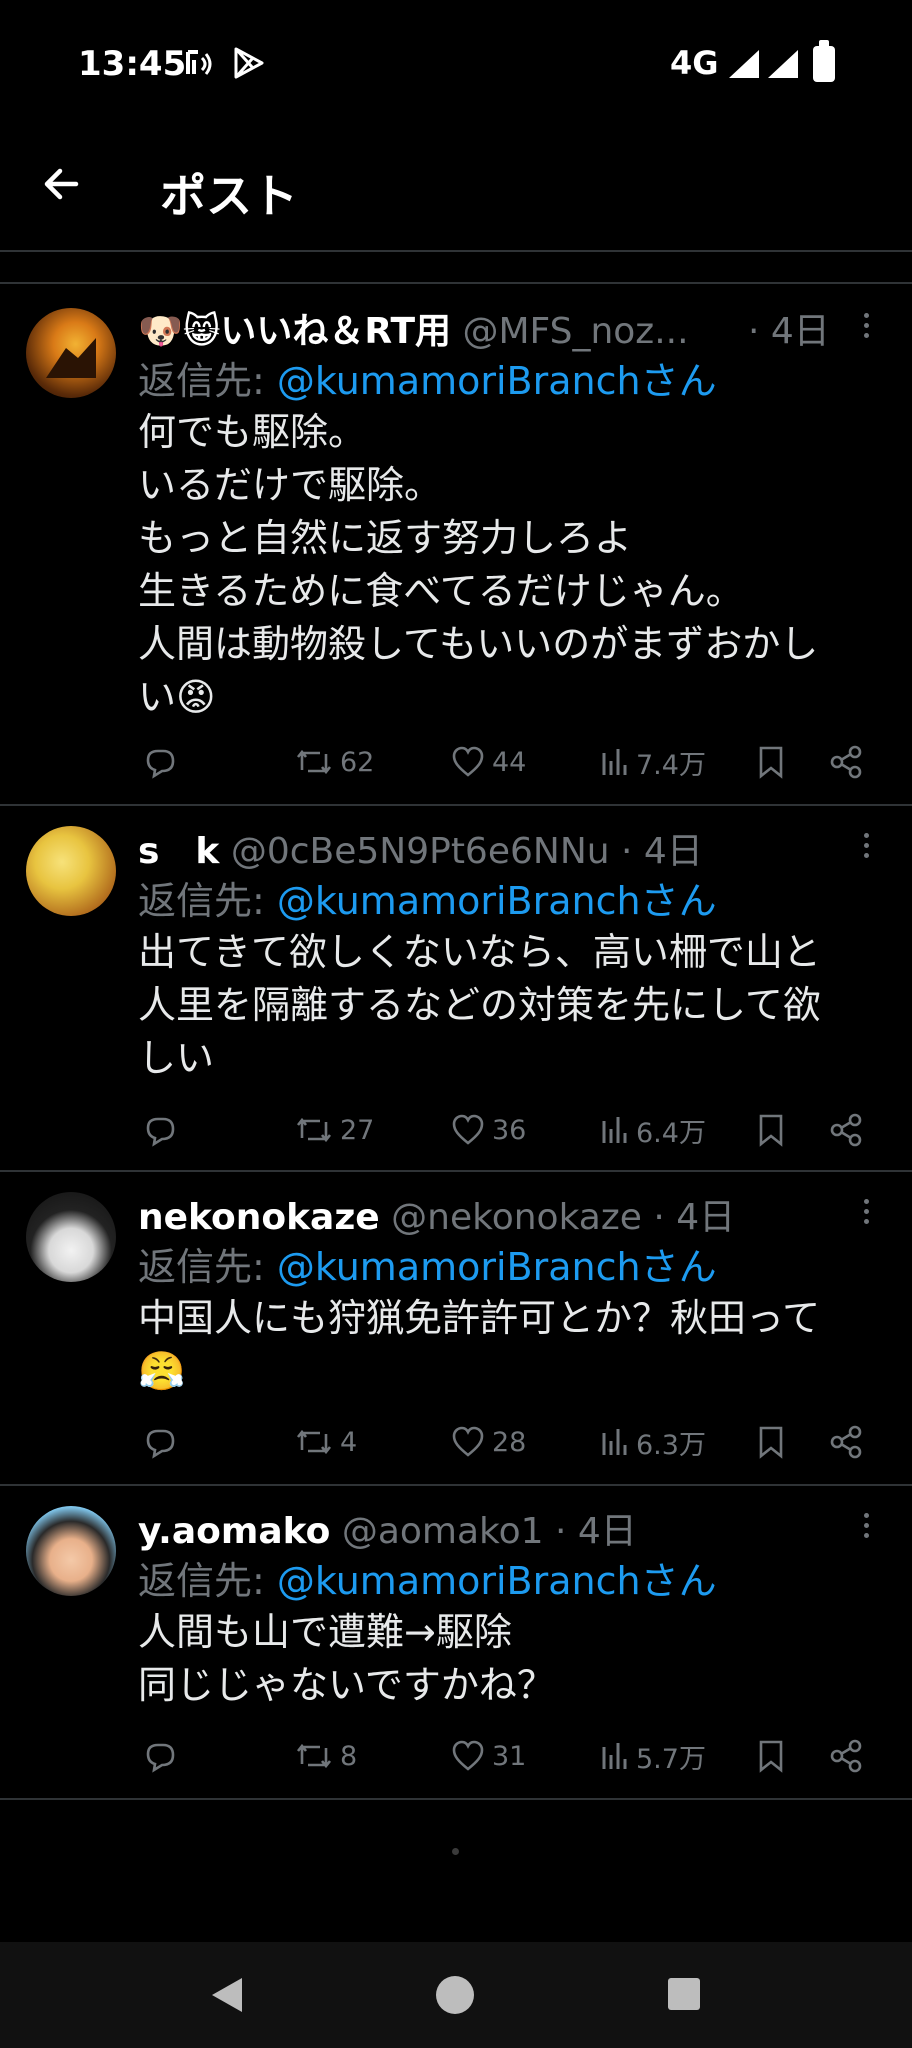 This screenshot has width=912, height=2048. I want to click on like-count: 36, so click(509, 1130).